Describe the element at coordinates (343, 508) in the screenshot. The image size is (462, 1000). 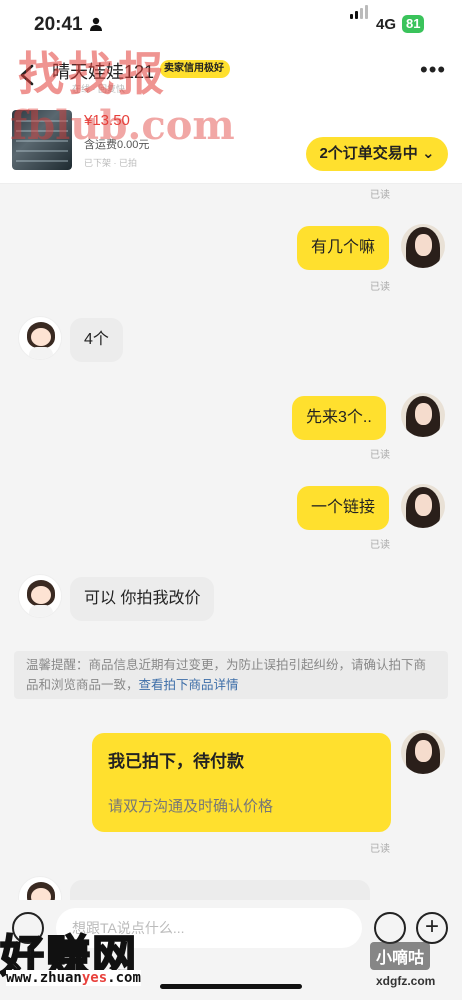
I see `message-bubble-mine: 一个链接` at that location.